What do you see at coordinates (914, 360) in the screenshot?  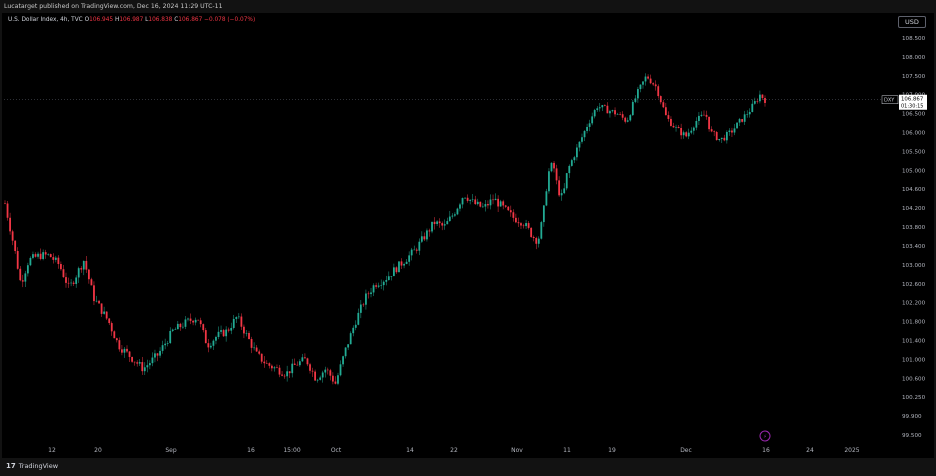 I see `y-tick-label: 101.000` at bounding box center [914, 360].